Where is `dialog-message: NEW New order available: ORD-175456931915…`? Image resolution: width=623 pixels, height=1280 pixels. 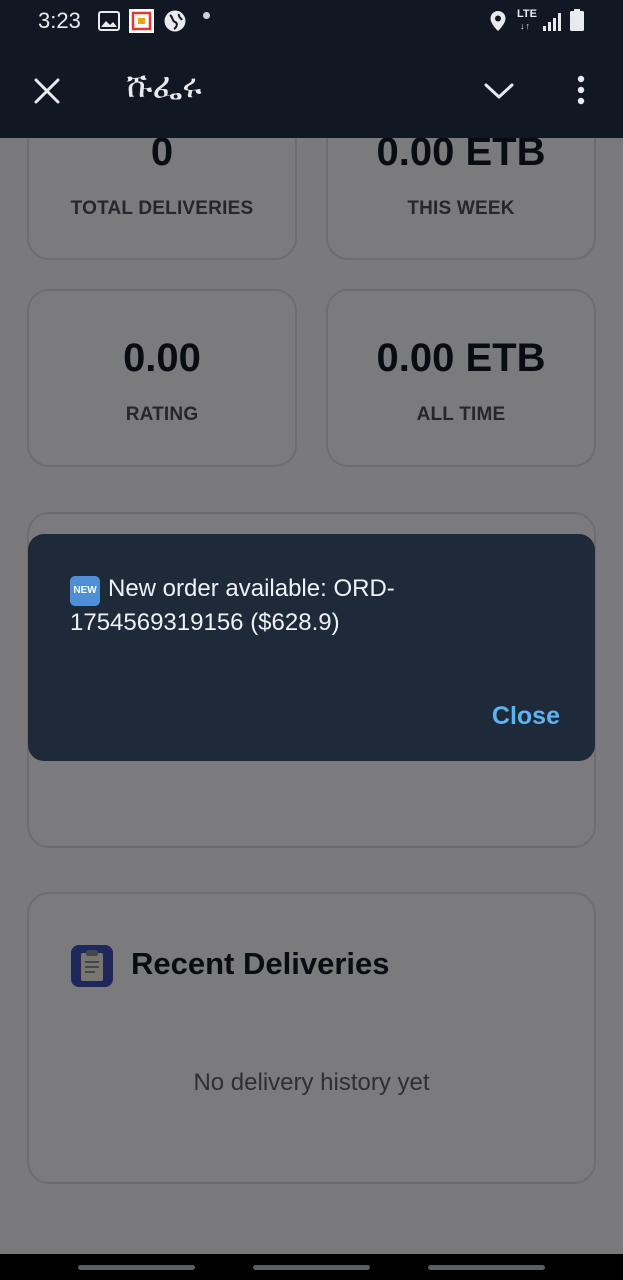 dialog-message: NEW New order available: ORD-175456931915… is located at coordinates (315, 606).